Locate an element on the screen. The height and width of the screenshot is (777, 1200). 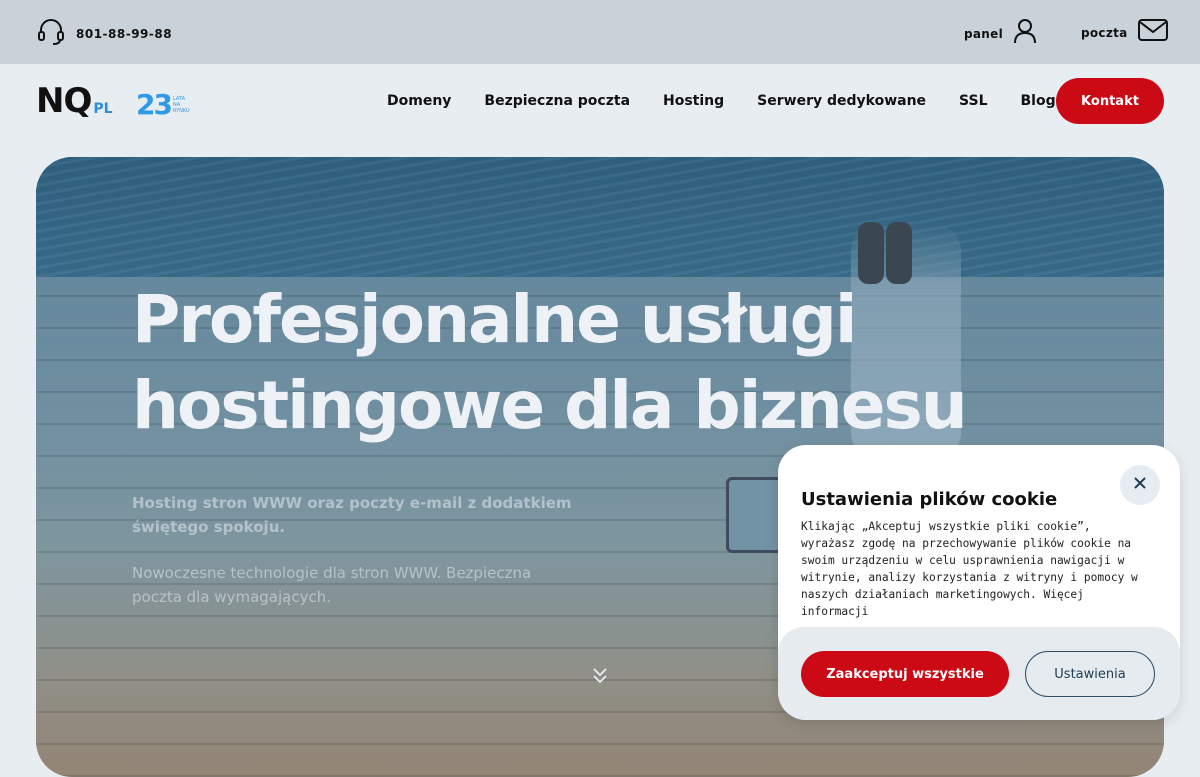
mail-label: poczta is located at coordinates (1104, 33).